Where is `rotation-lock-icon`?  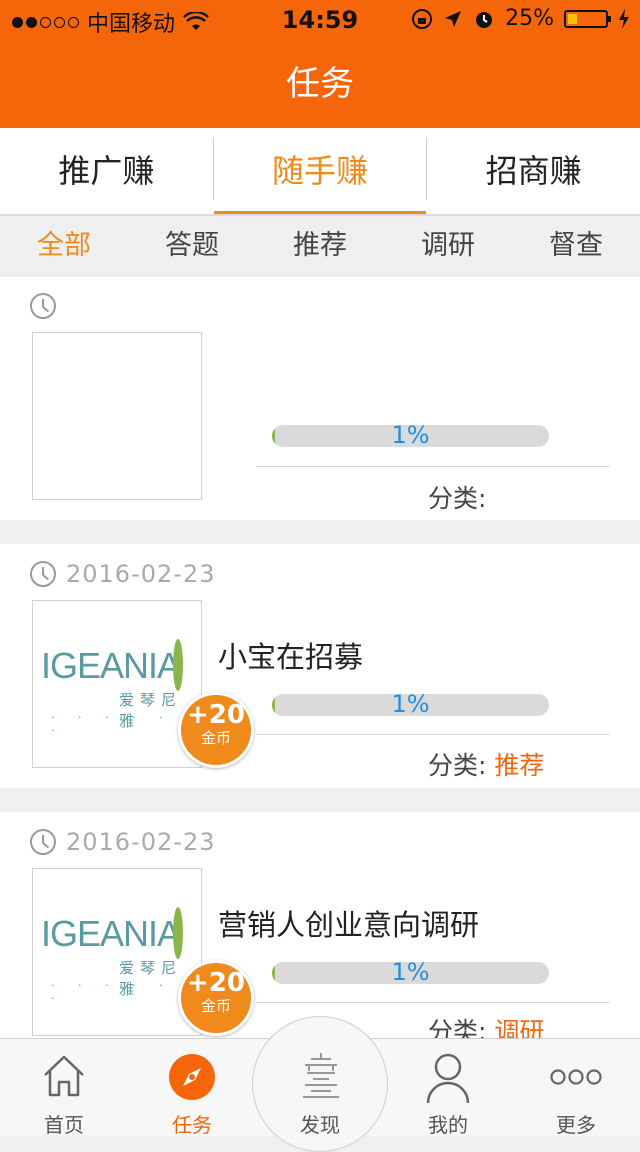 rotation-lock-icon is located at coordinates (422, 18).